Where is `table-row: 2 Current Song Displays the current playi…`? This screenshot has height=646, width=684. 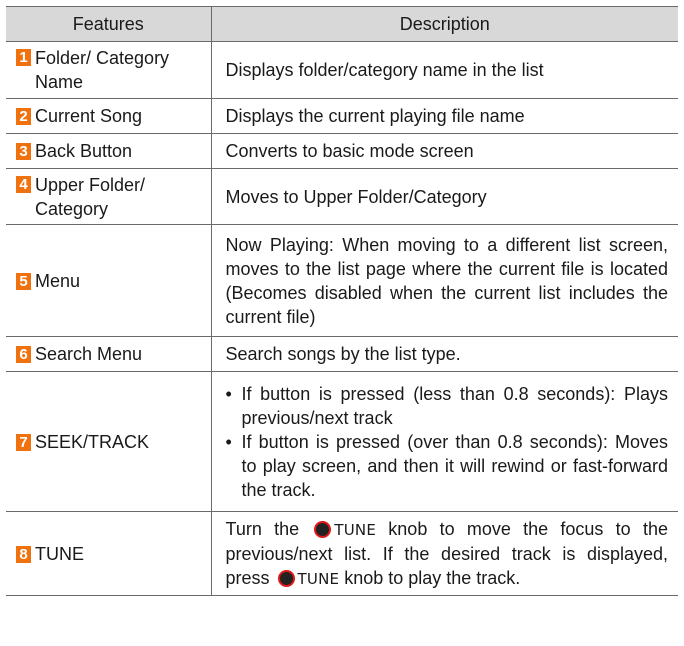 table-row: 2 Current Song Displays the current playi… is located at coordinates (342, 116).